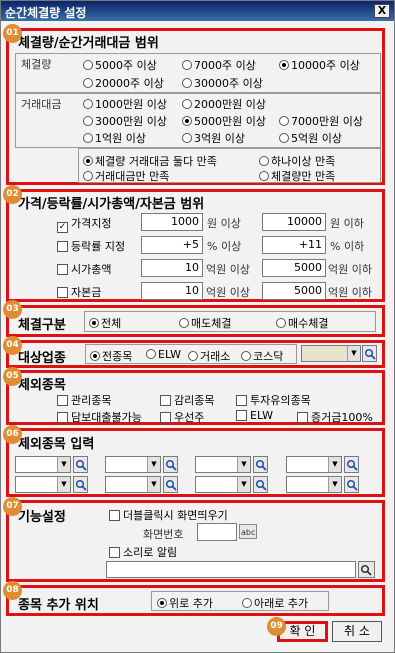  I want to click on capital-from-input: 10, so click(172, 291).